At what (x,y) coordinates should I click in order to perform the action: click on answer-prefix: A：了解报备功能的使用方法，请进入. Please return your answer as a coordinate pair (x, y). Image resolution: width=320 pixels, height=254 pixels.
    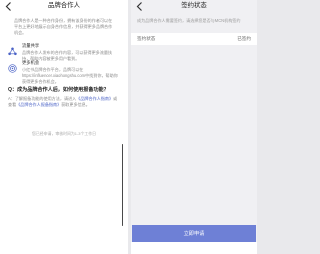
    Looking at the image, I should click on (42, 98).